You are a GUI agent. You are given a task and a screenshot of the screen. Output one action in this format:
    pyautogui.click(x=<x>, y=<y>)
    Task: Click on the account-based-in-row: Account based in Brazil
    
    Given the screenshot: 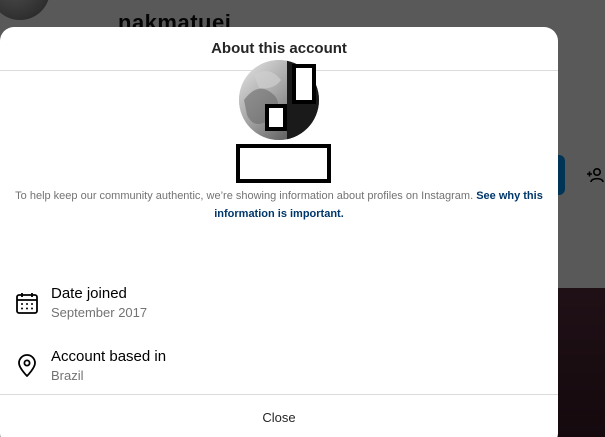 What is the action you would take?
    pyautogui.click(x=90, y=366)
    